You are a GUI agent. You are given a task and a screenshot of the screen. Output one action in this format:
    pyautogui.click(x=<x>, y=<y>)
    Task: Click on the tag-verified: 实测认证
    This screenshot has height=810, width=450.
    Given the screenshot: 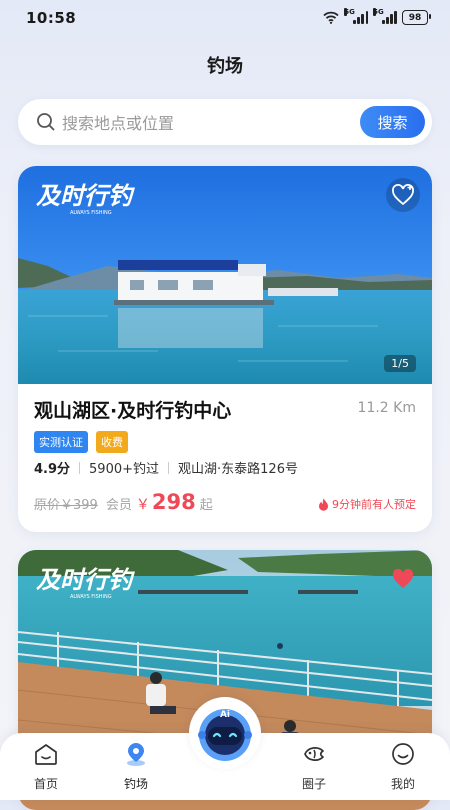 What is the action you would take?
    pyautogui.click(x=61, y=442)
    